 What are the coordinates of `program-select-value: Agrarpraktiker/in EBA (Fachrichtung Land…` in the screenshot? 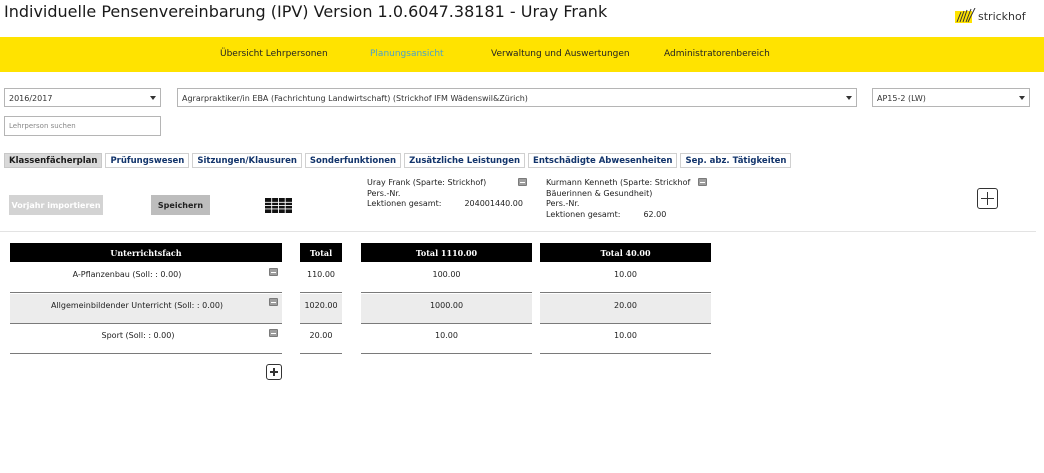 It's located at (355, 98).